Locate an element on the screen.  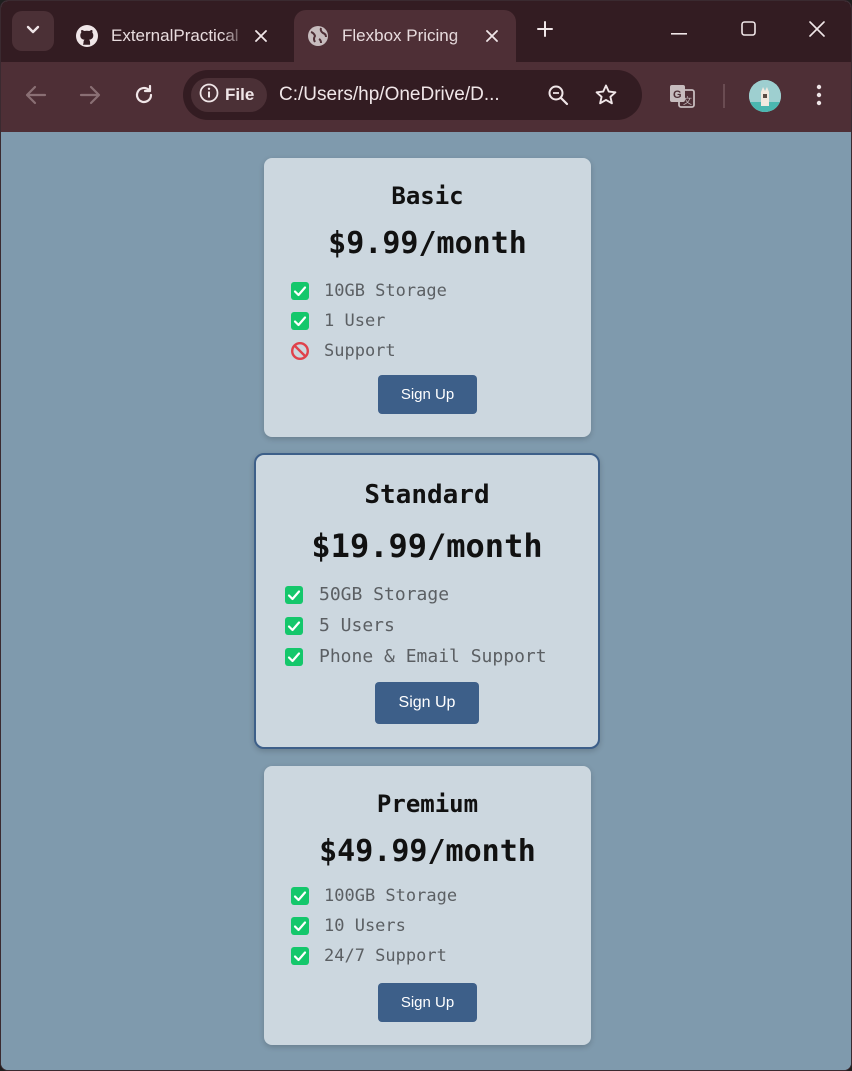
feature-item: 10GB Storage is located at coordinates (368, 291).